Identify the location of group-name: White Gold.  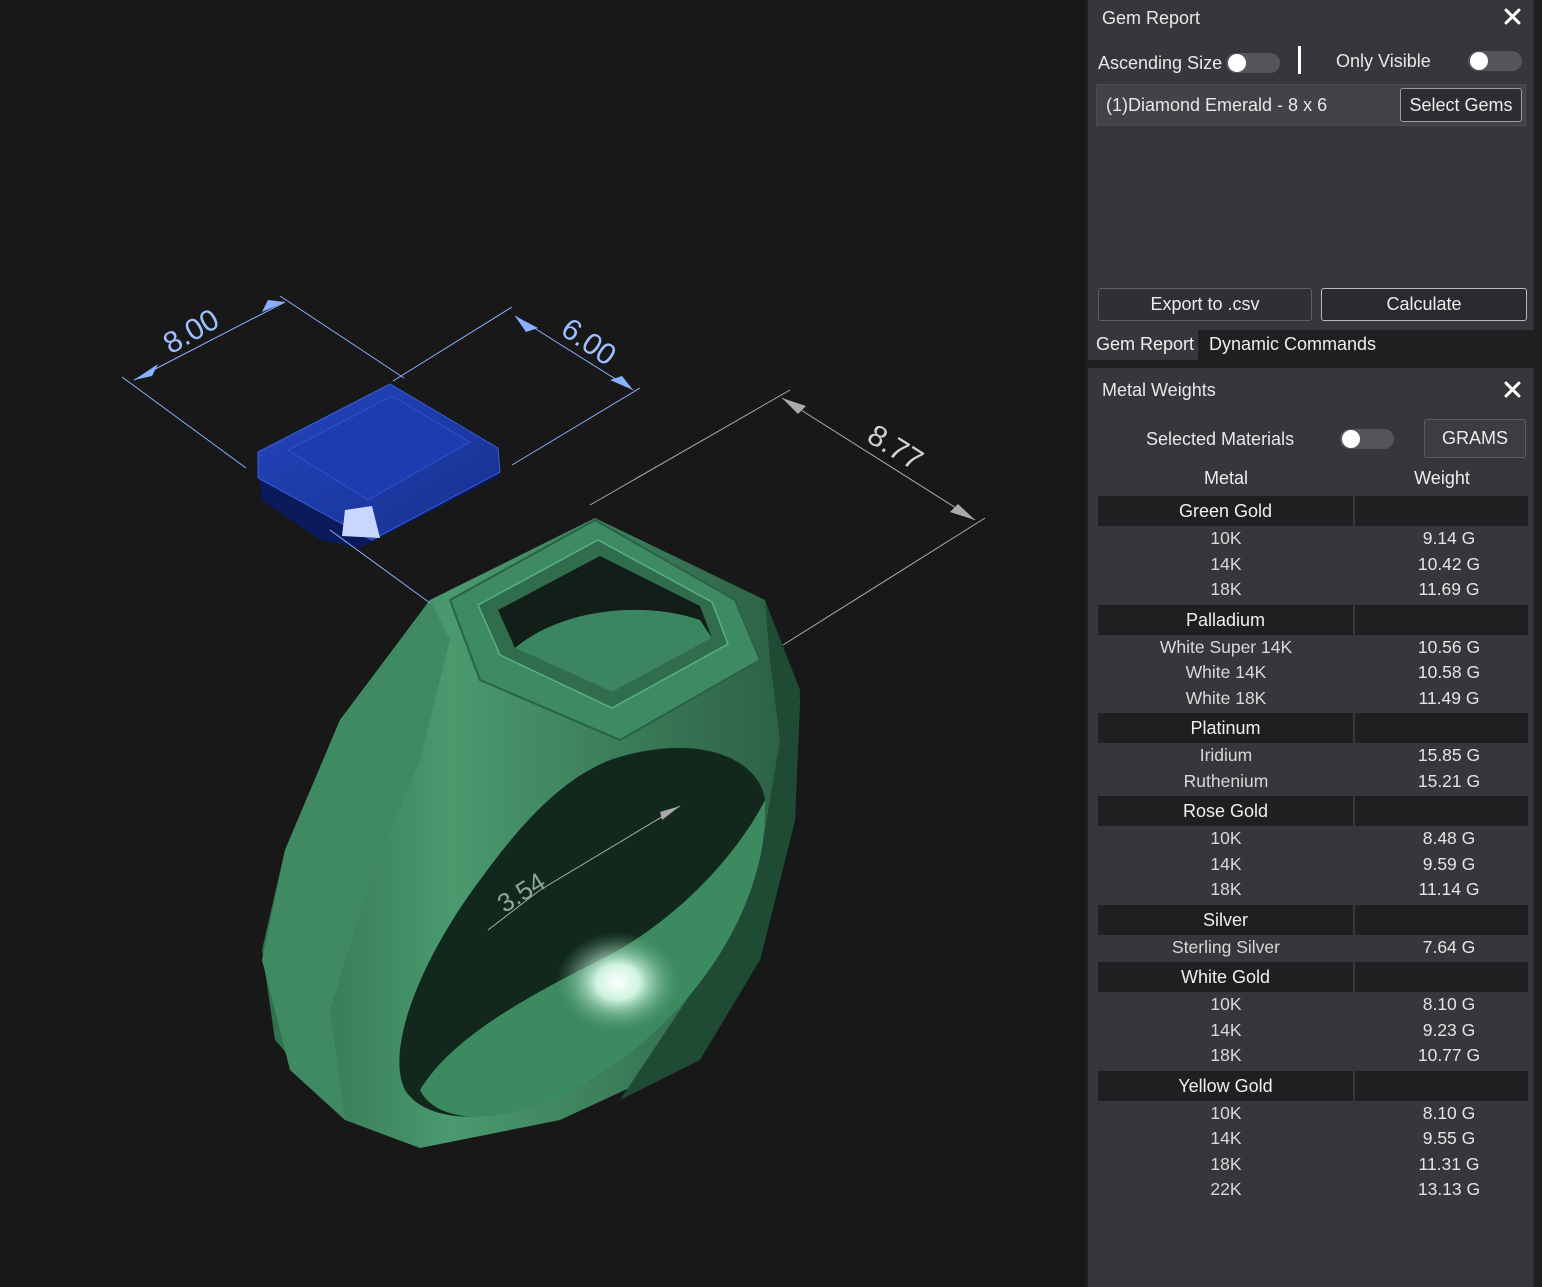
(1225, 977).